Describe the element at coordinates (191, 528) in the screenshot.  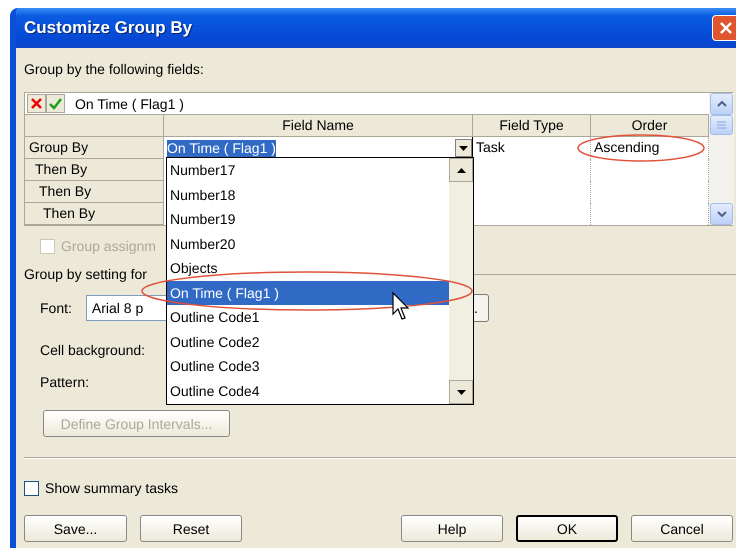
I see `dialog-button: Reset` at that location.